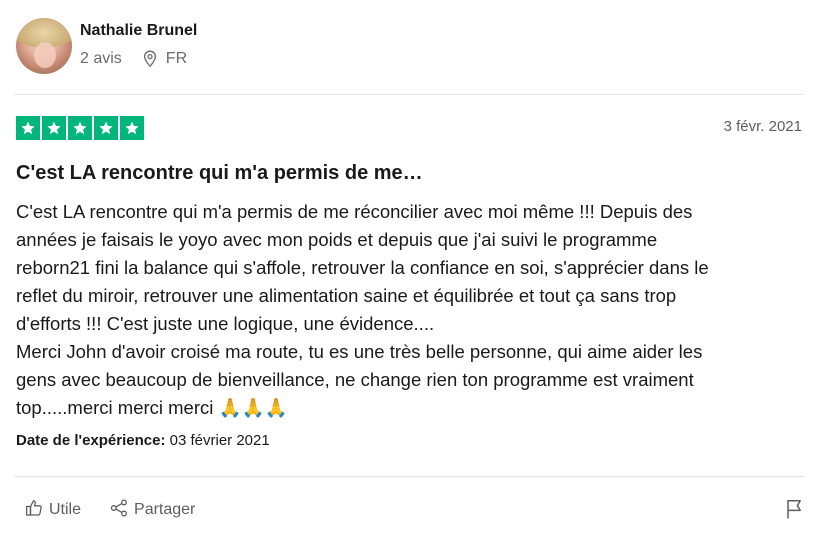 The height and width of the screenshot is (543, 822). What do you see at coordinates (165, 509) in the screenshot?
I see `share-label: Partager` at bounding box center [165, 509].